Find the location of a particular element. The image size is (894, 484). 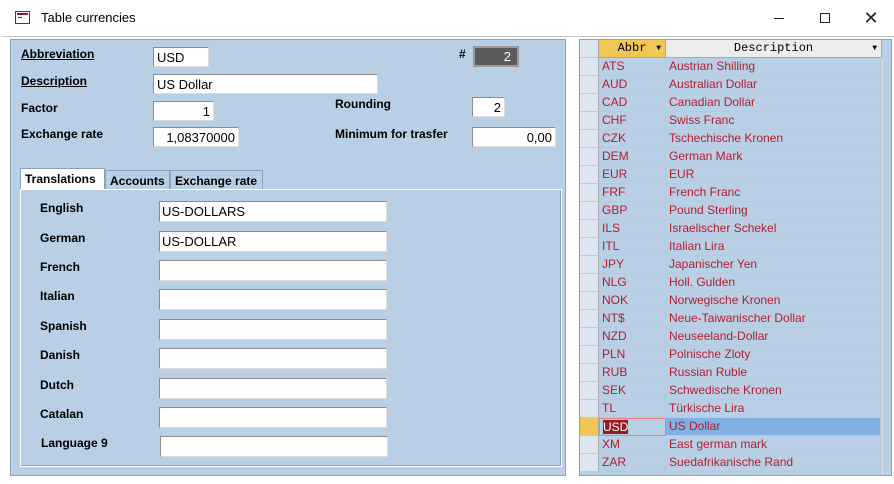

table-row: NOK Norwegische Kronen is located at coordinates (731, 301).